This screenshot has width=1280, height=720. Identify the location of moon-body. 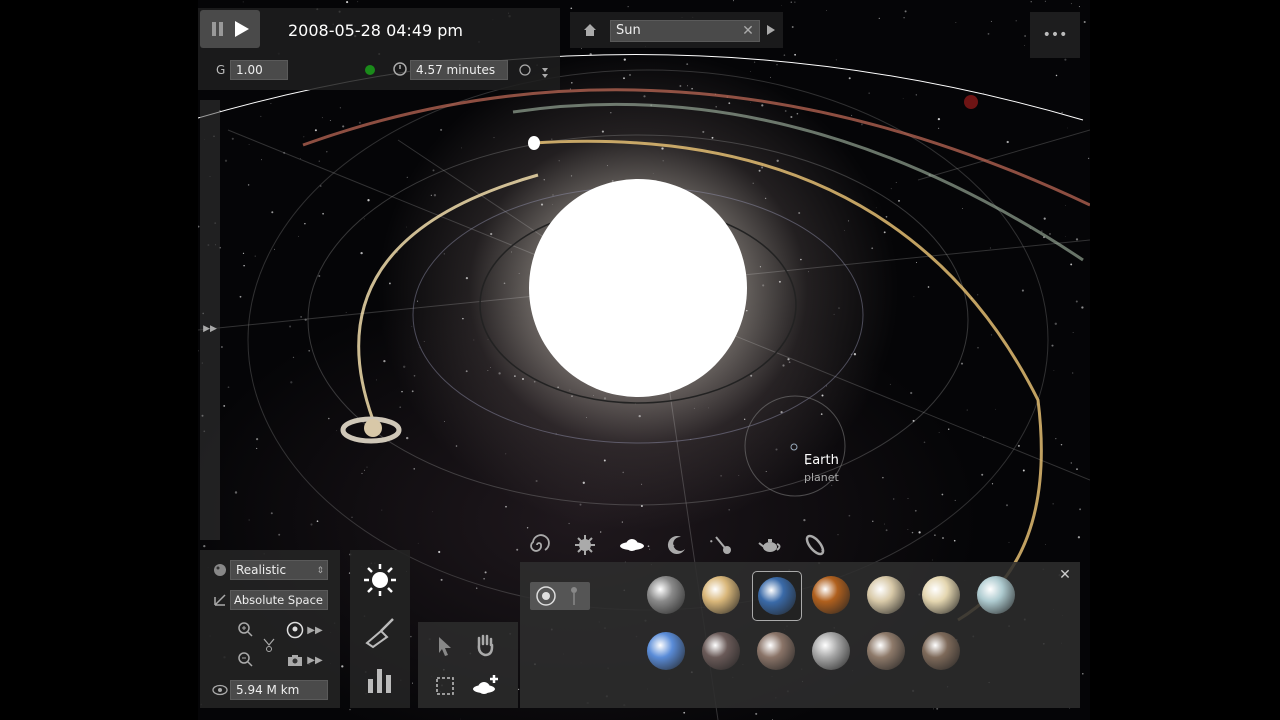
(534, 143).